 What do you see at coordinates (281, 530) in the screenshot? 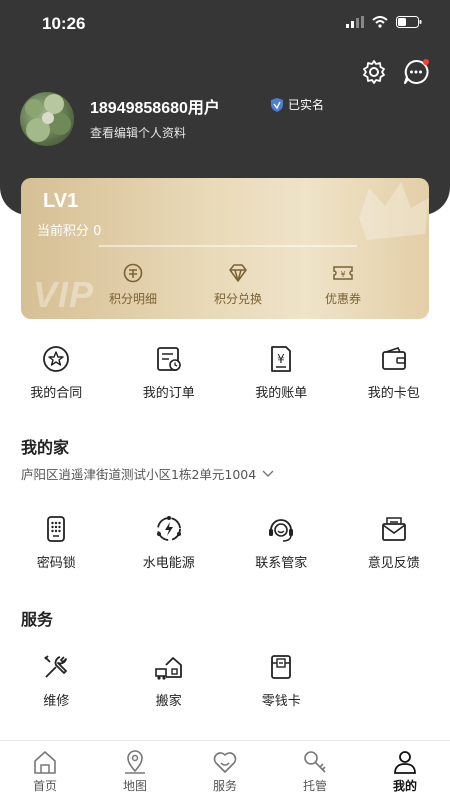
I see `headset-icon` at bounding box center [281, 530].